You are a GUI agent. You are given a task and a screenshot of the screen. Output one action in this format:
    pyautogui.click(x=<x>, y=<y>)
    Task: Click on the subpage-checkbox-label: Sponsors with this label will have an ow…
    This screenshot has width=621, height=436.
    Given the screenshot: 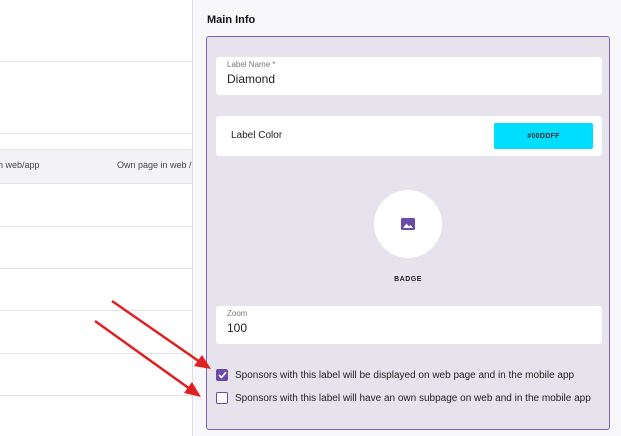 What is the action you would take?
    pyautogui.click(x=413, y=398)
    